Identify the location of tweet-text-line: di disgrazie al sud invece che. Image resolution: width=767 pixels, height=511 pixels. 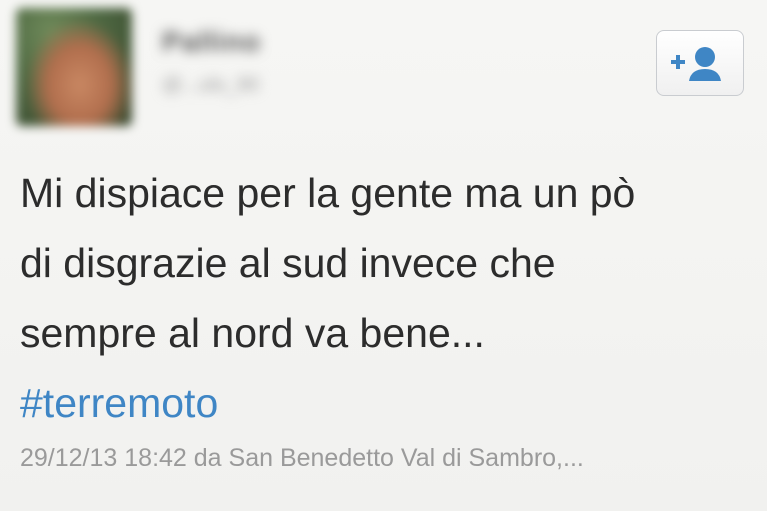
(288, 263).